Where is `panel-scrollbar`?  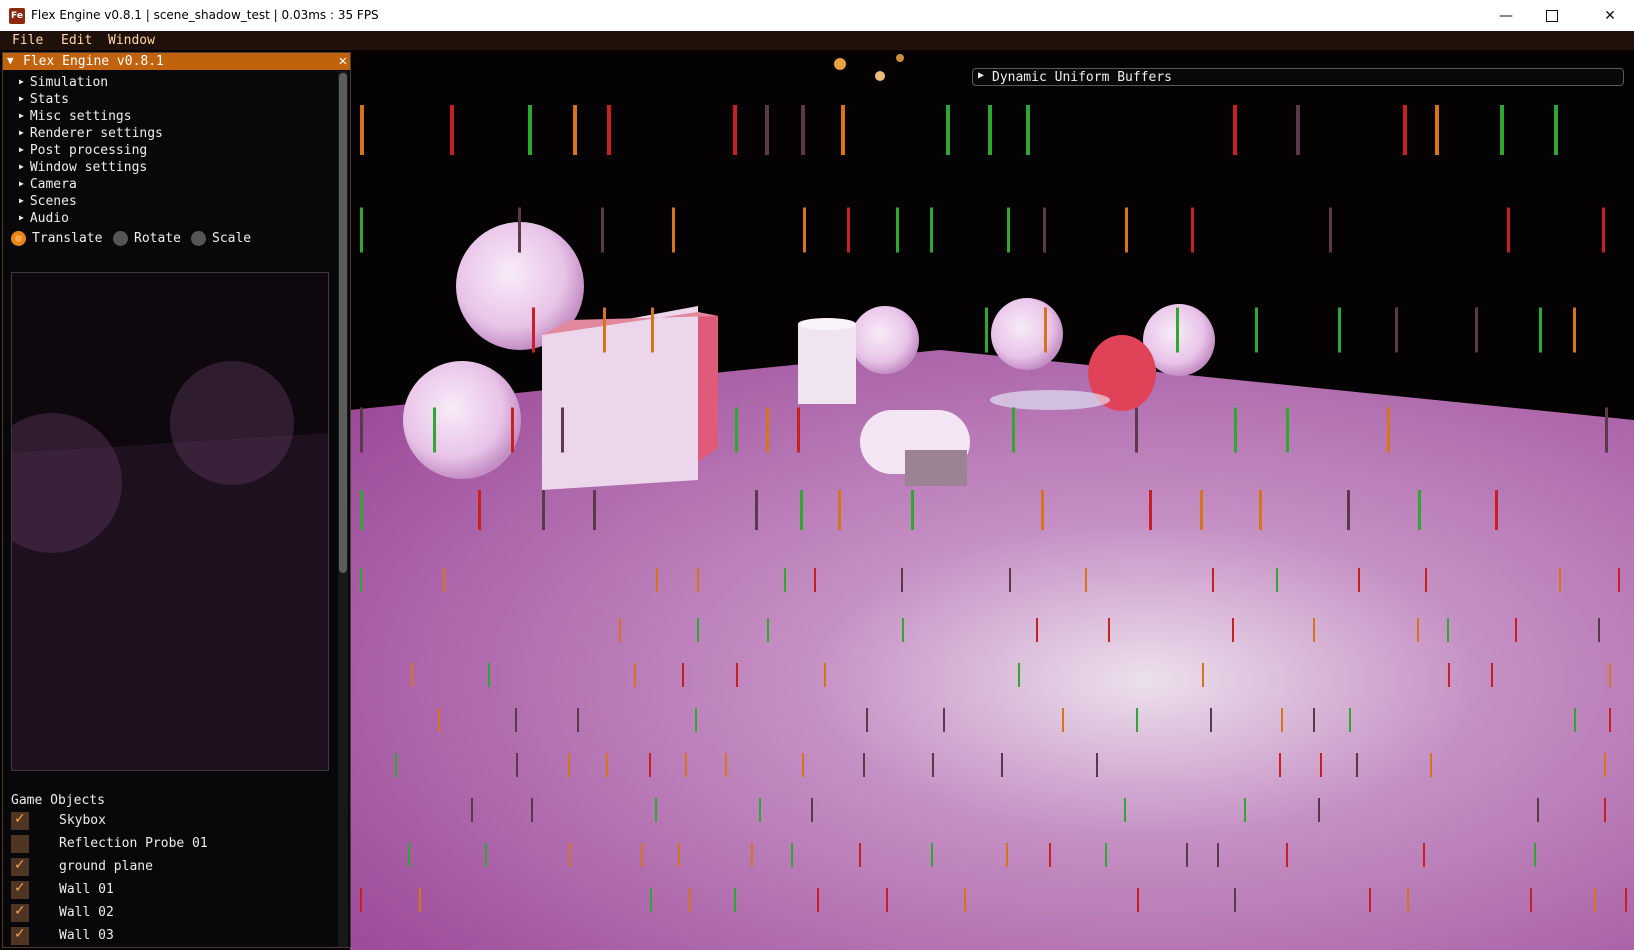
panel-scrollbar is located at coordinates (343, 509).